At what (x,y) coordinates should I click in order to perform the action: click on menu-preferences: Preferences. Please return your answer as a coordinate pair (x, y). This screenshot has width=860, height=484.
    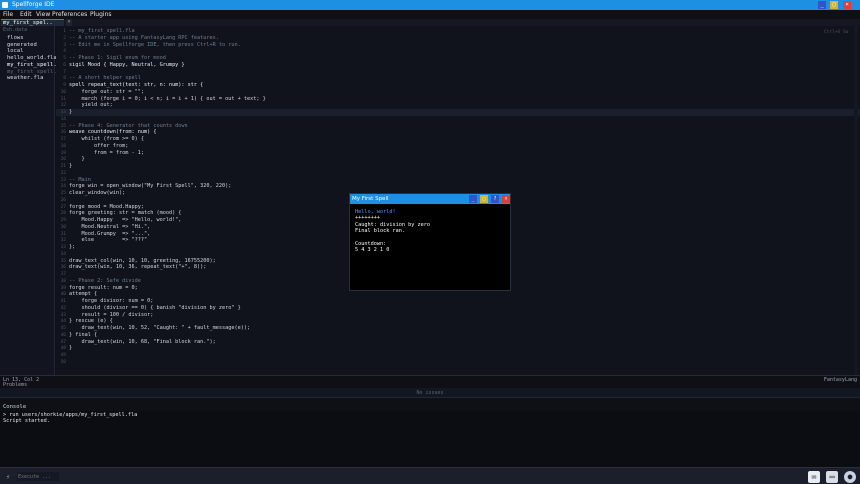
    Looking at the image, I should click on (69, 14).